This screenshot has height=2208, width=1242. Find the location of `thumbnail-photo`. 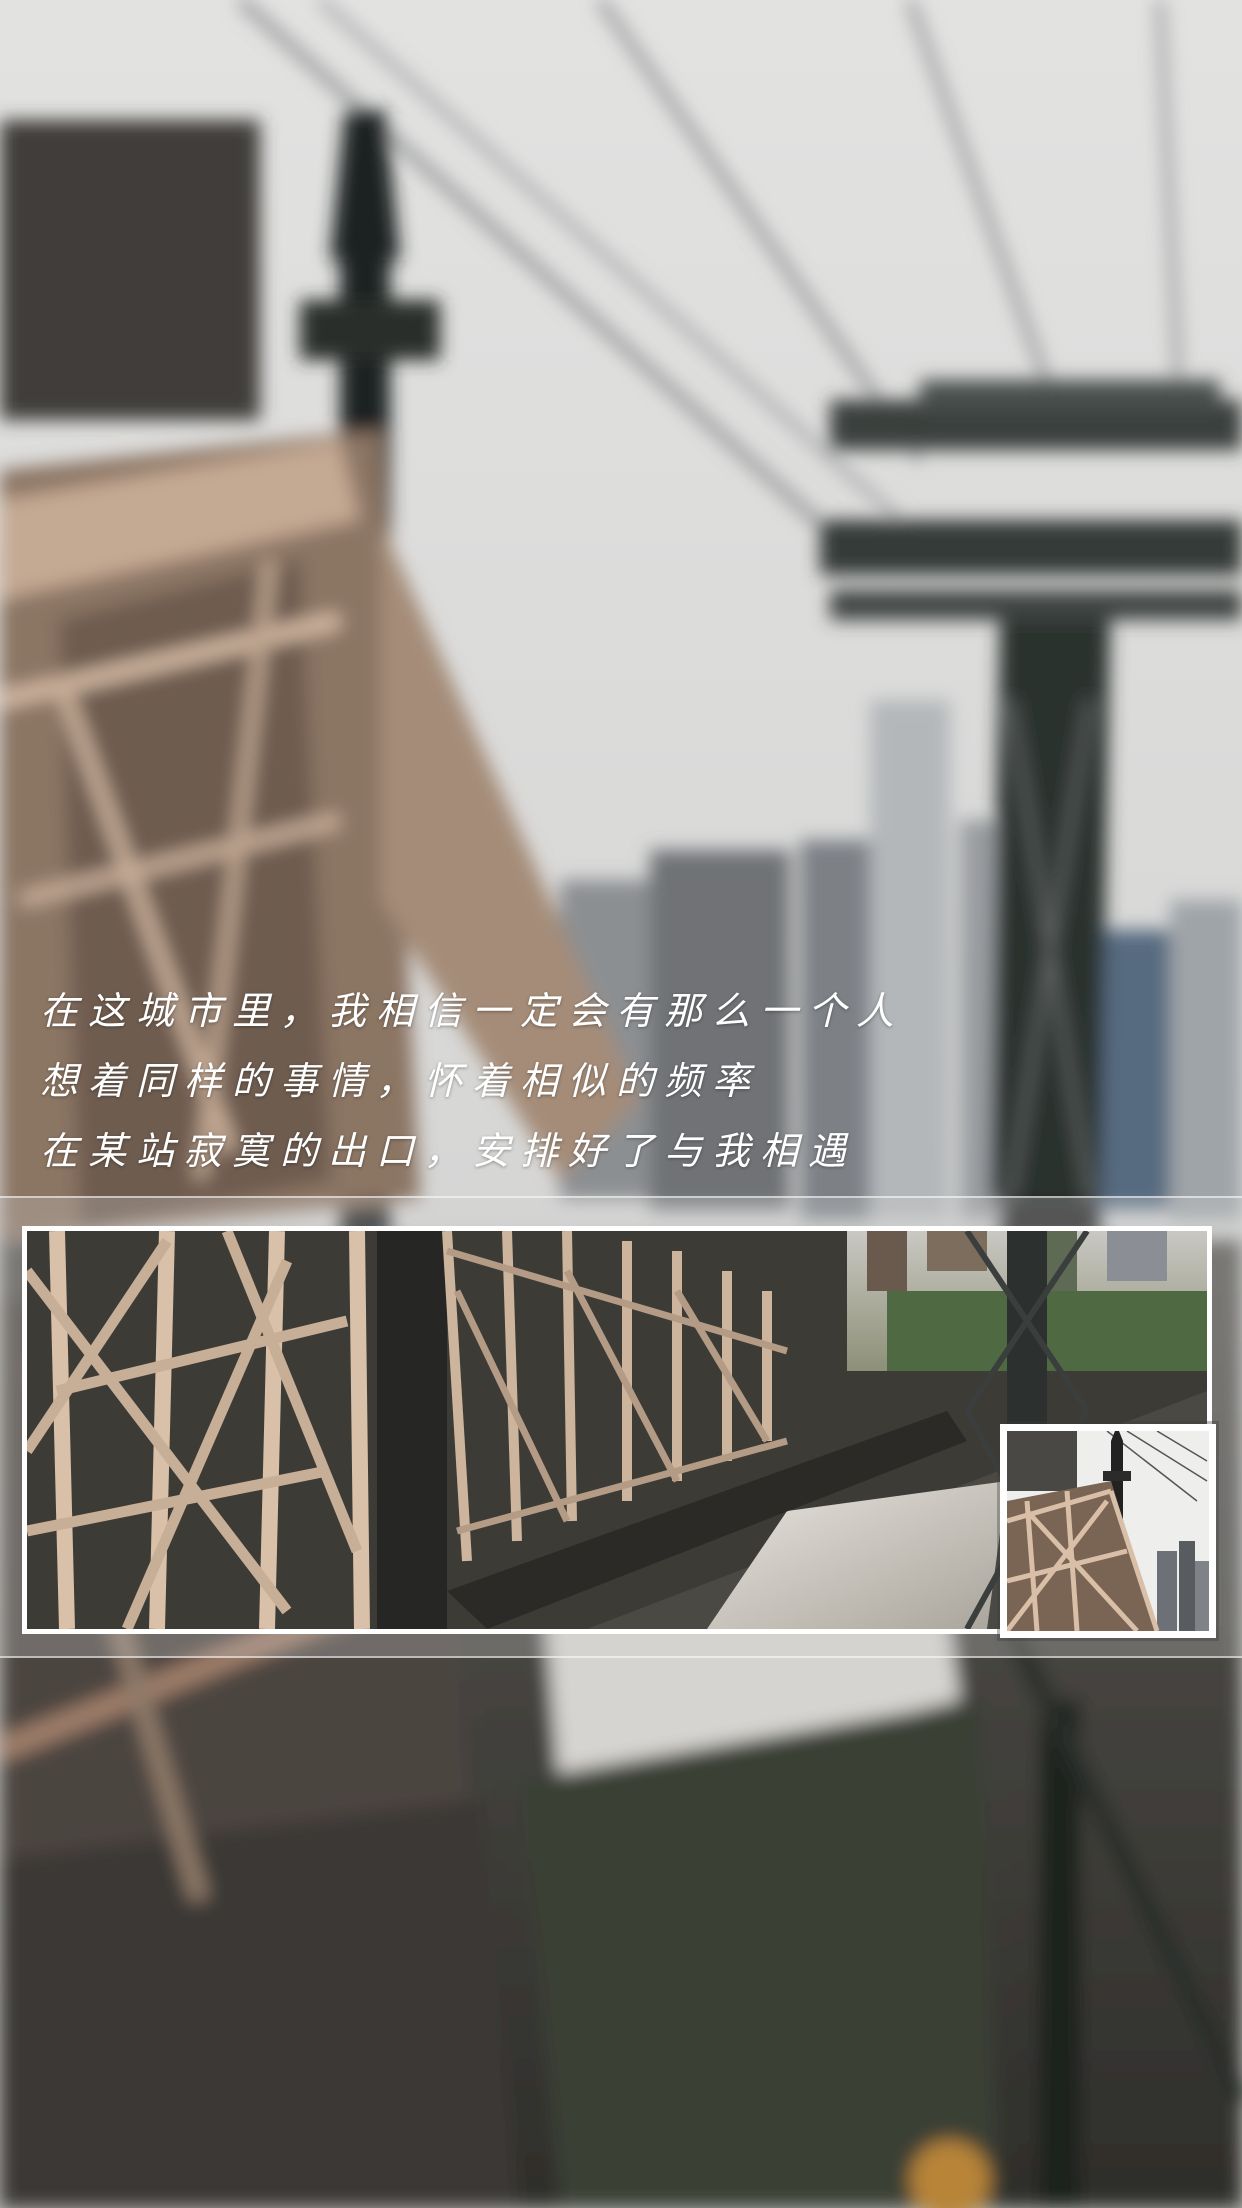

thumbnail-photo is located at coordinates (1108, 1531).